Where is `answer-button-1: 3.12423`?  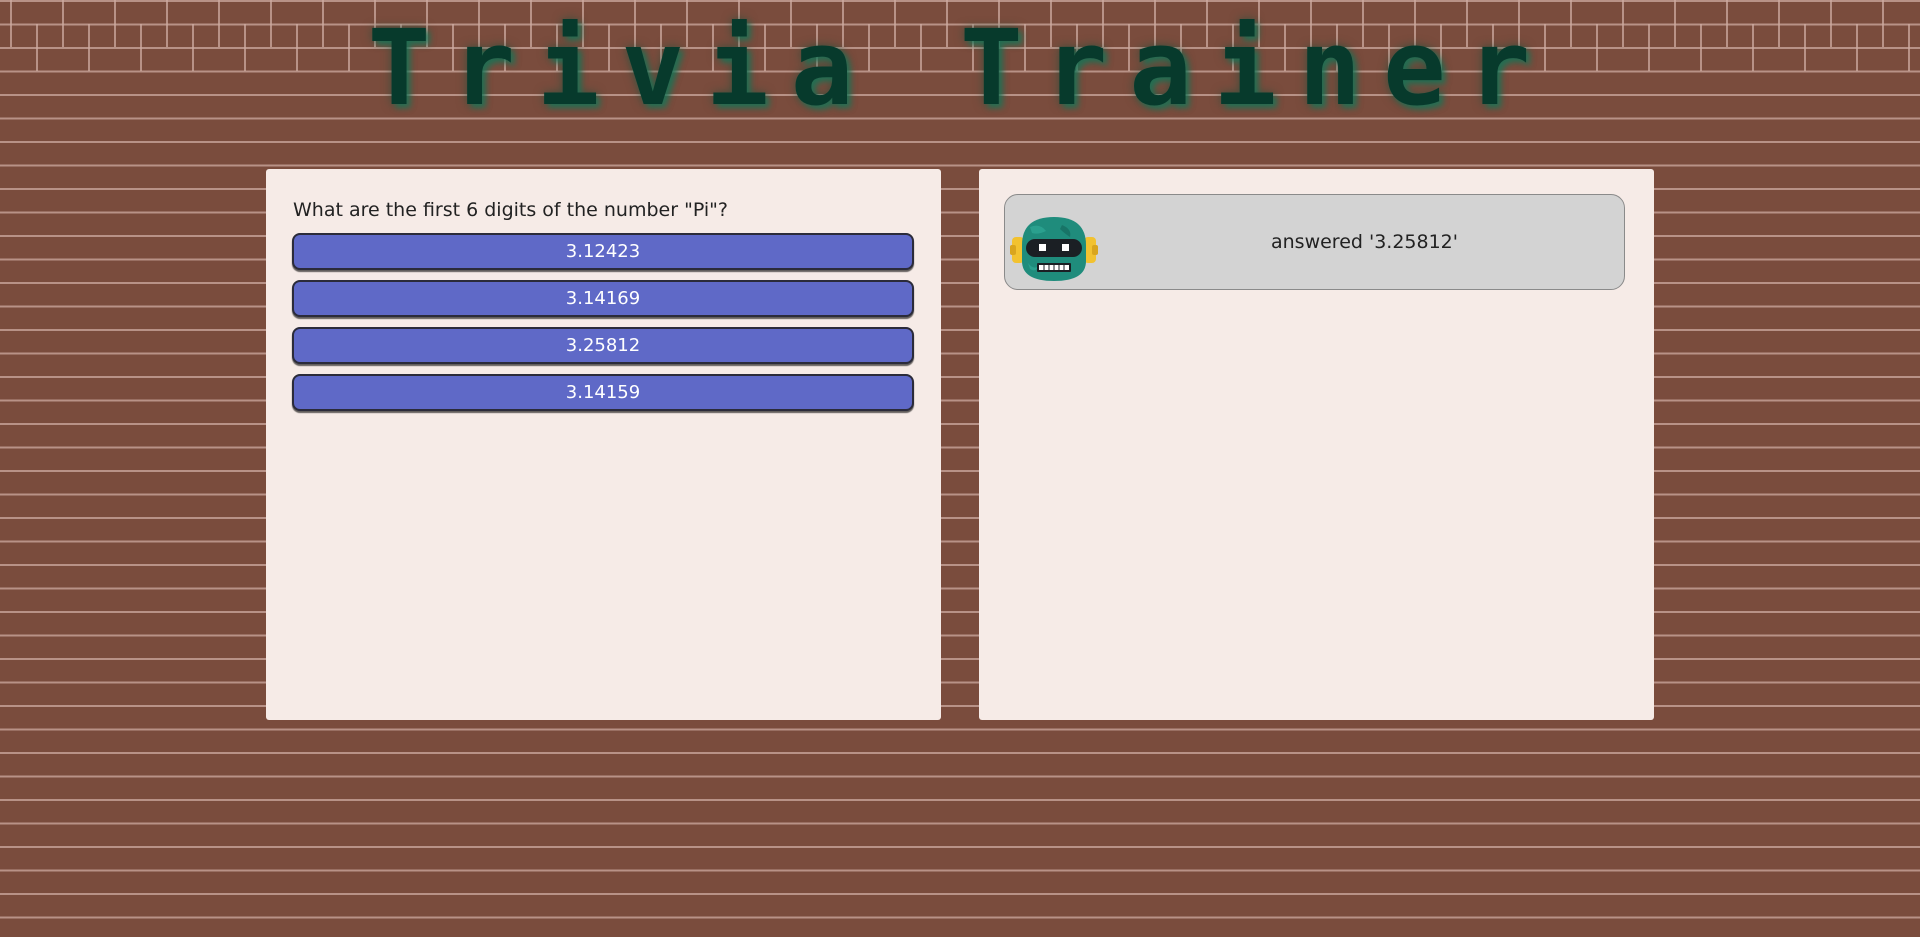
answer-button-1: 3.12423 is located at coordinates (603, 251).